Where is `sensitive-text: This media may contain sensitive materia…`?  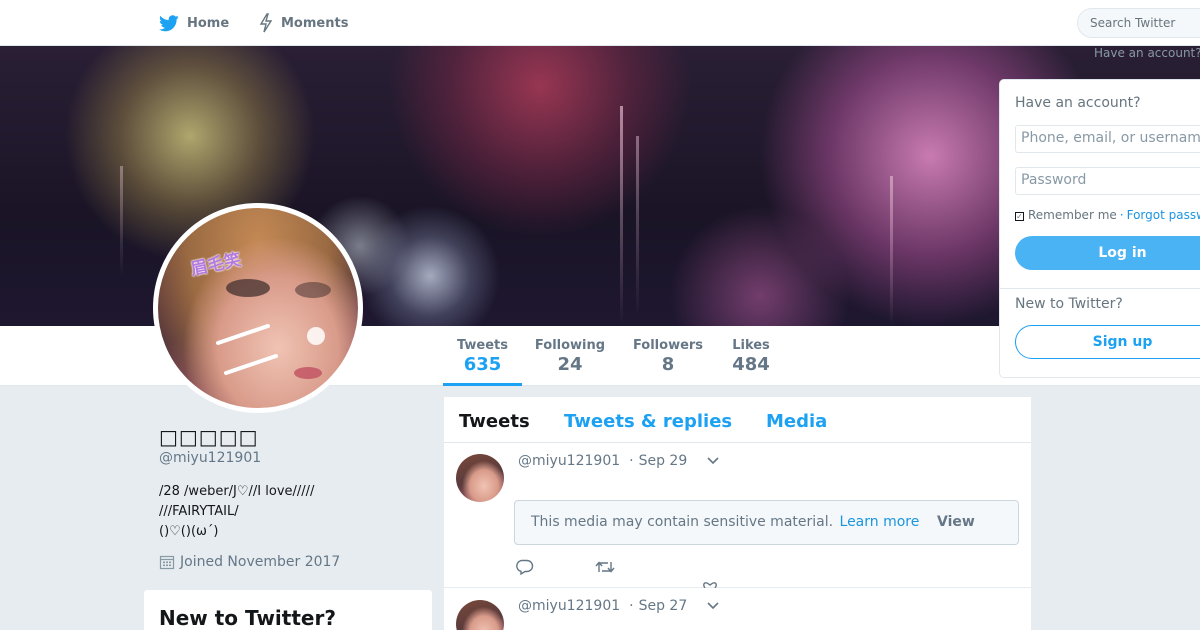
sensitive-text: This media may contain sensitive materia… is located at coordinates (682, 522).